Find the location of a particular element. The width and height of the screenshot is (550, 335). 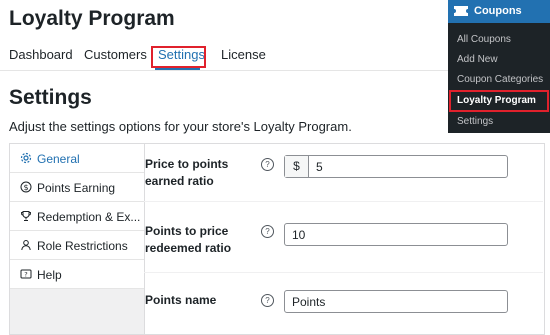

sidebar-item-general: General is located at coordinates (77, 158).